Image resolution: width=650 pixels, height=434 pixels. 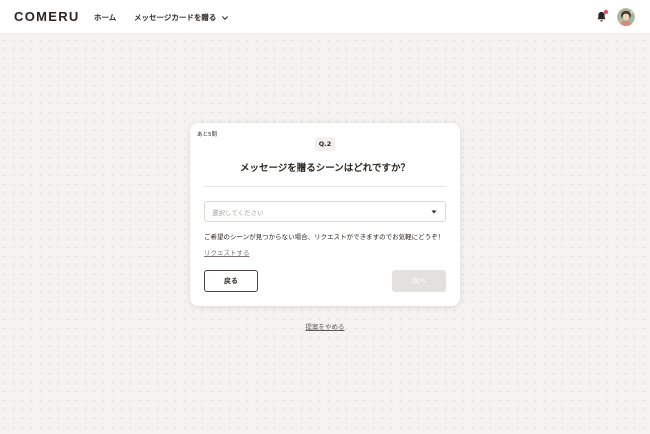 I want to click on user-avatar, so click(x=626, y=17).